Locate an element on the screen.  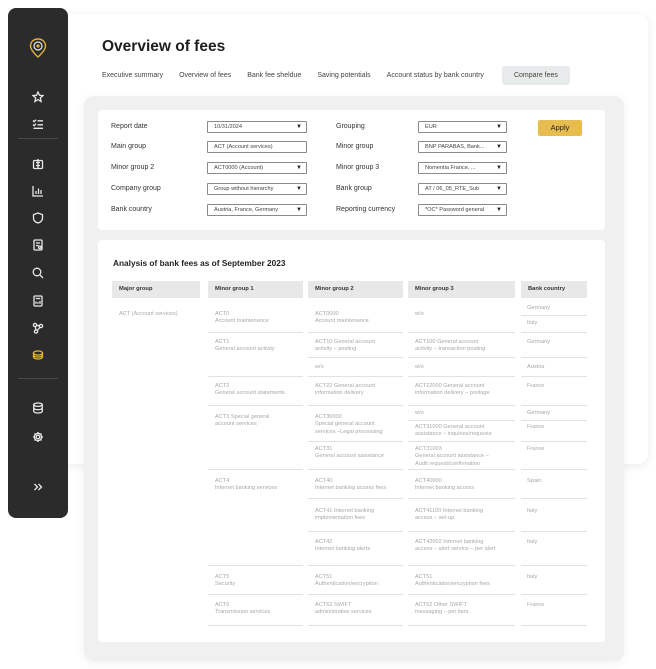
minor-group-3-cell-line: ACT42002 Internet banking is located at coordinates (449, 542).